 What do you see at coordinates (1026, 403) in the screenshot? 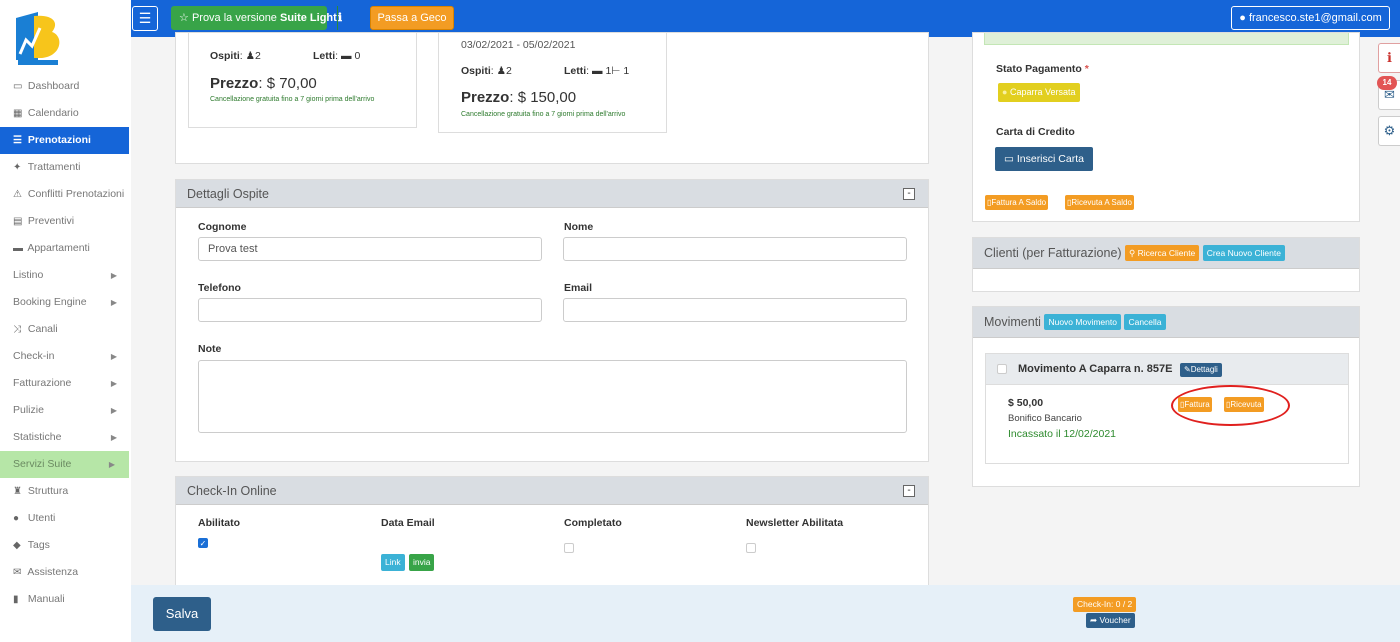
I see `movimento-amount: $ 50,00` at bounding box center [1026, 403].